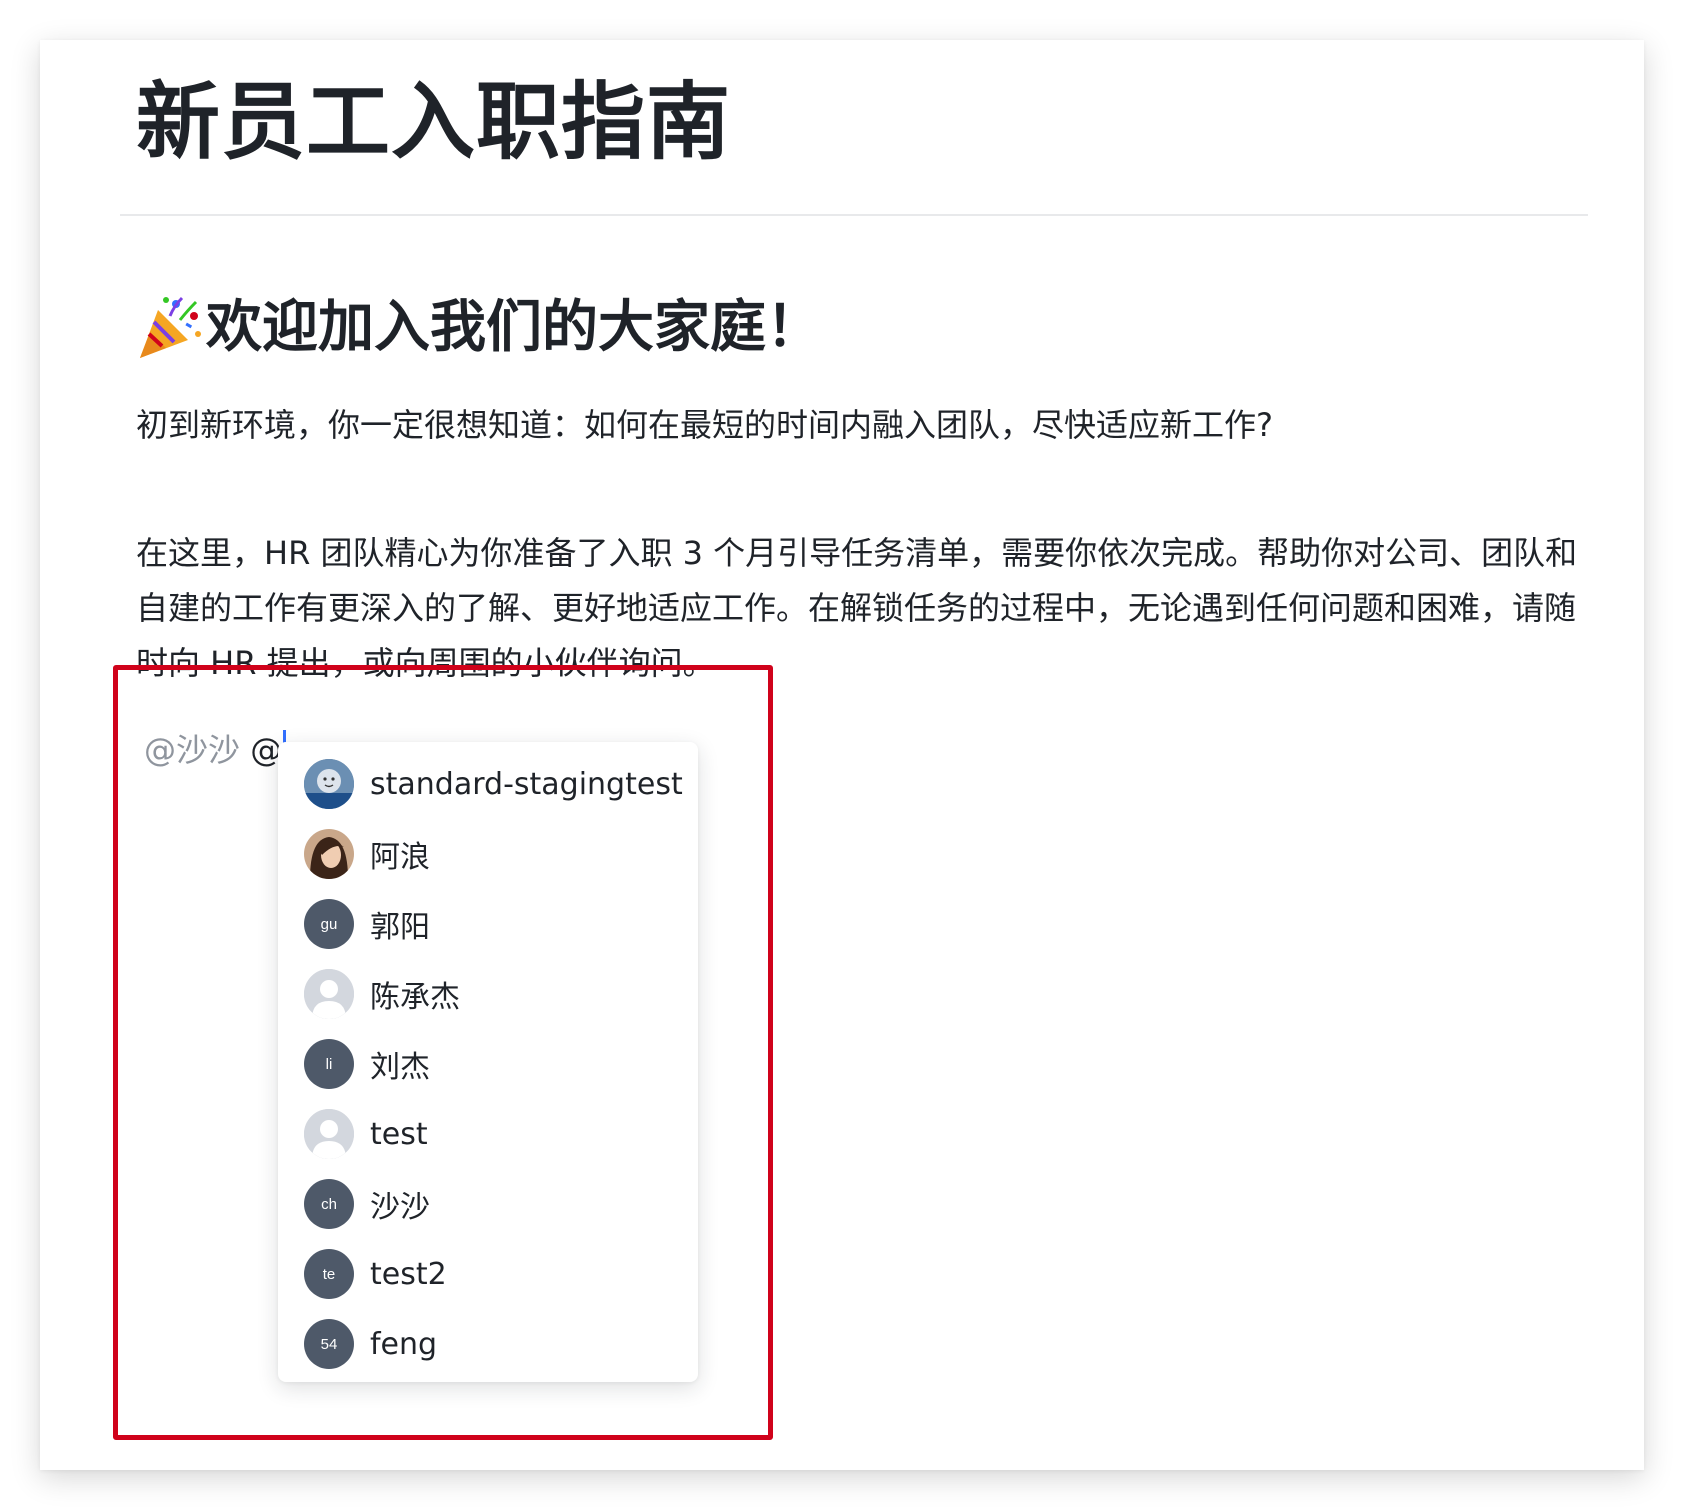 This screenshot has width=1684, height=1510. I want to click on avatar-initials: ch, so click(329, 1204).